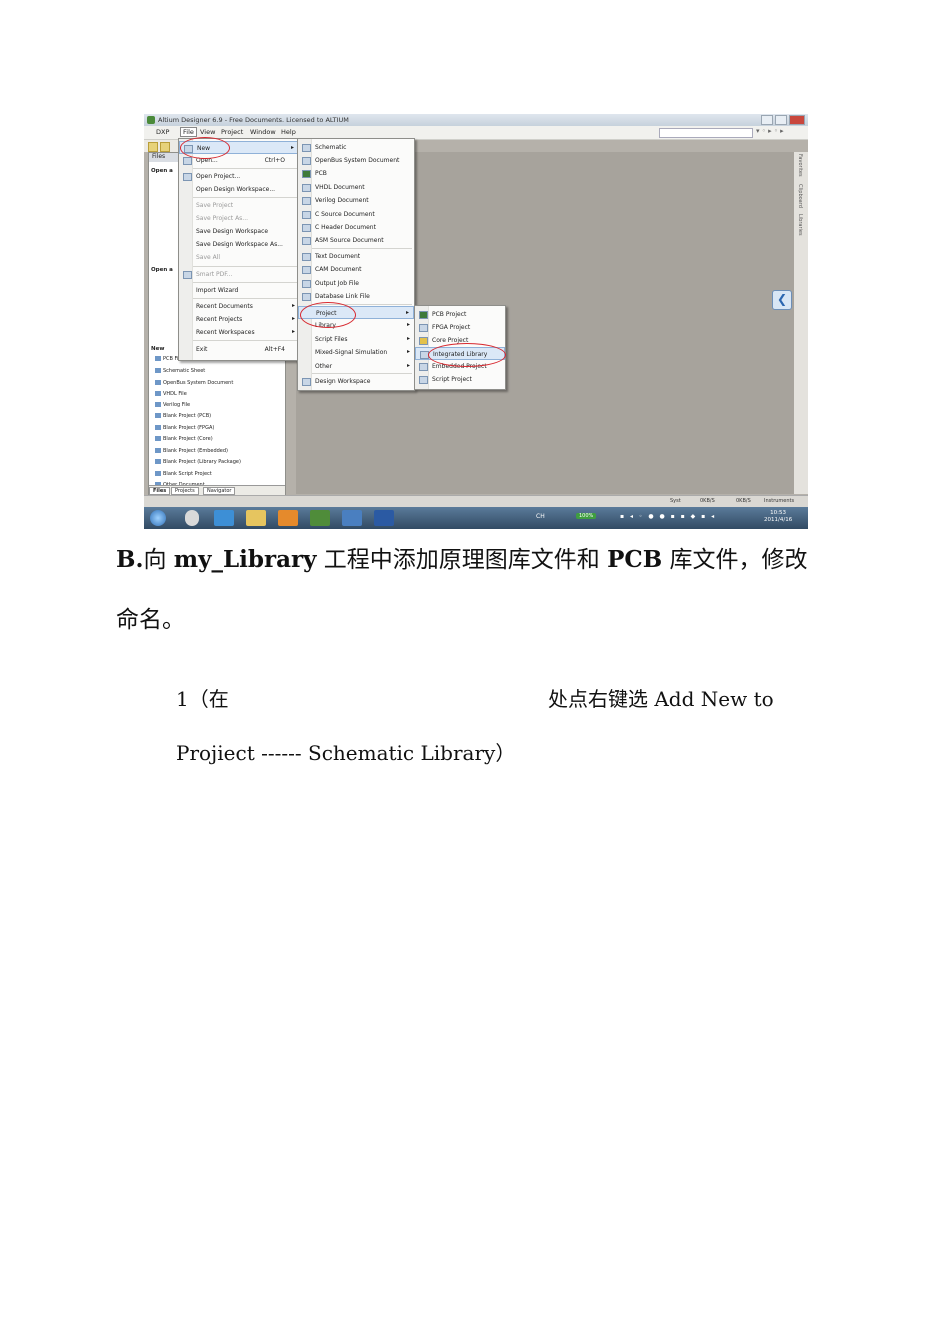  Describe the element at coordinates (239, 319) in the screenshot. I see `menu-item-recent-projects: Recent Projects ▸` at that location.